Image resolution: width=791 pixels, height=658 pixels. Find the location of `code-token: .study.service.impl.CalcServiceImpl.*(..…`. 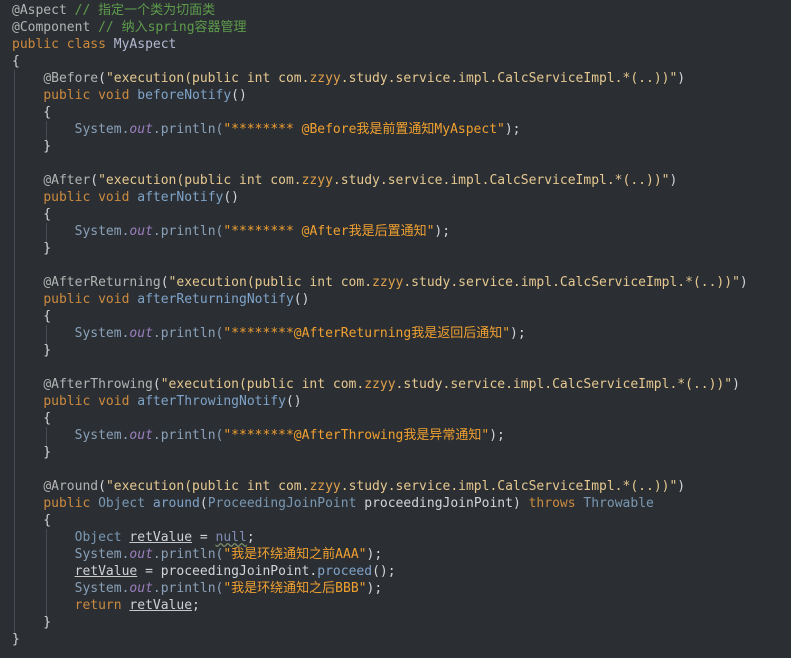

code-token: .study.service.impl.CalcServiceImpl.*(..… is located at coordinates (571, 282).